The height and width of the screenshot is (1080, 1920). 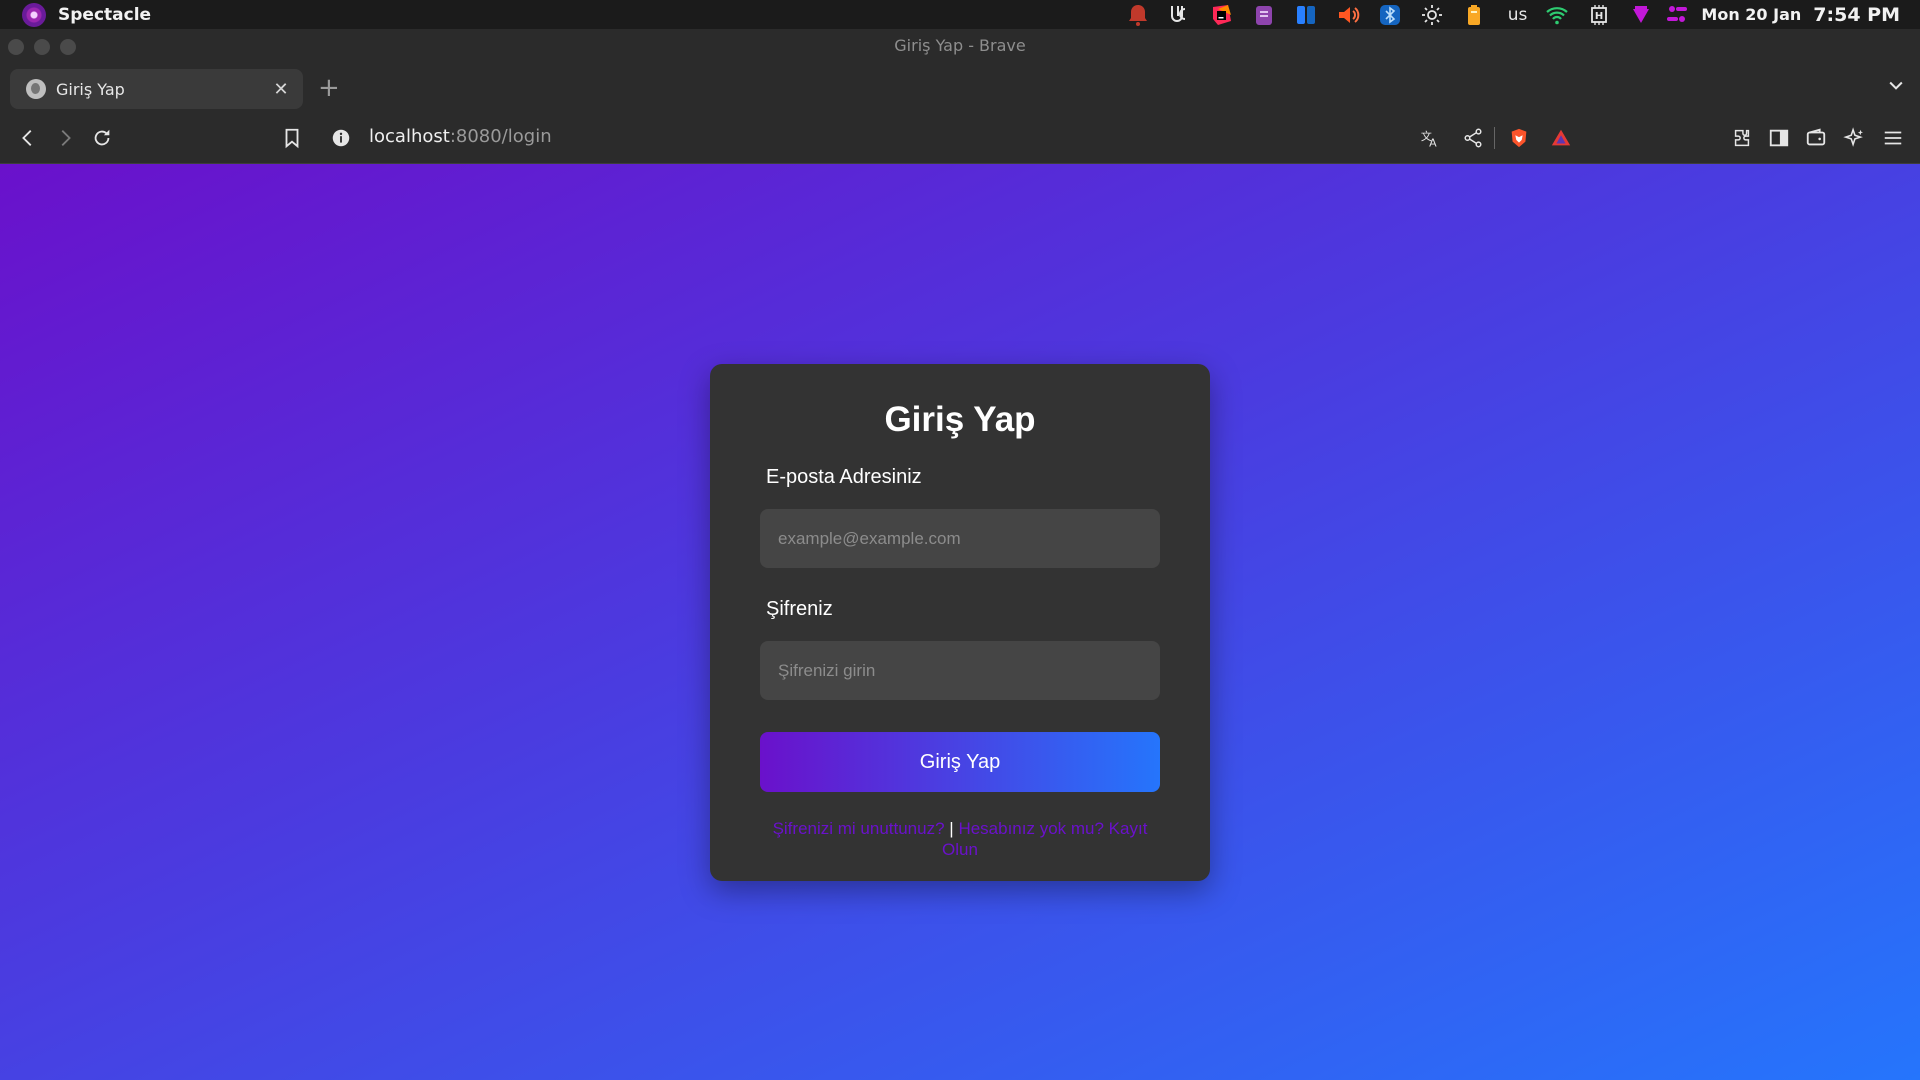 What do you see at coordinates (1742, 138) in the screenshot?
I see `extensions-icon` at bounding box center [1742, 138].